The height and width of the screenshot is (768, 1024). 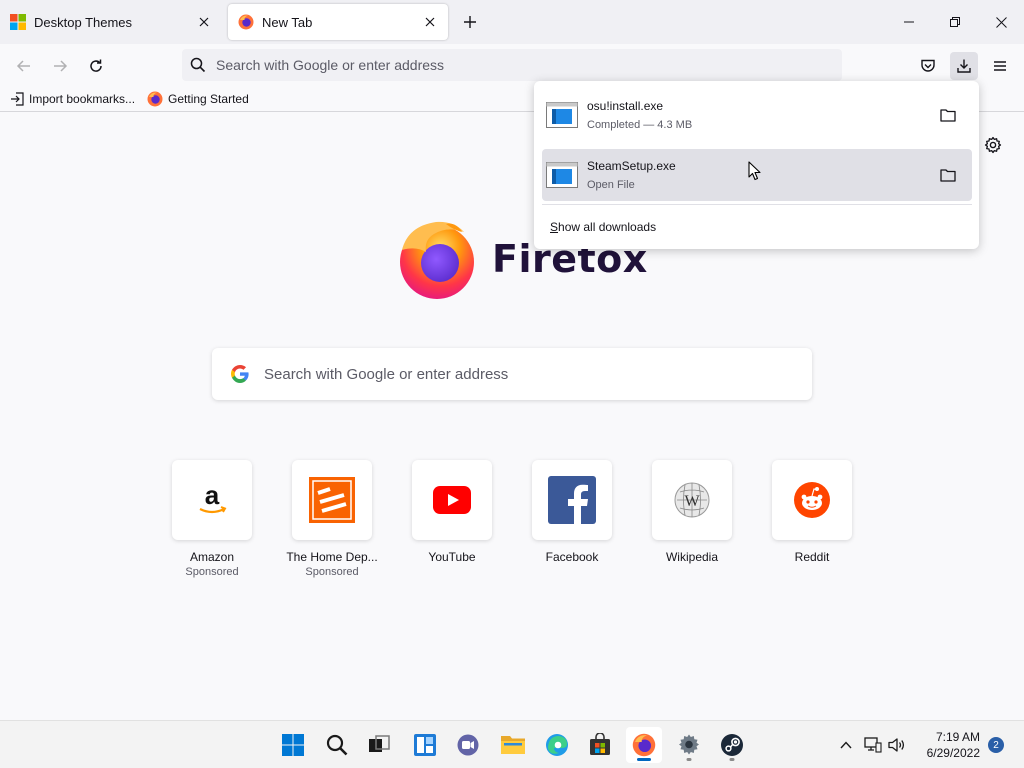 I want to click on file-explorer-button, so click(x=513, y=745).